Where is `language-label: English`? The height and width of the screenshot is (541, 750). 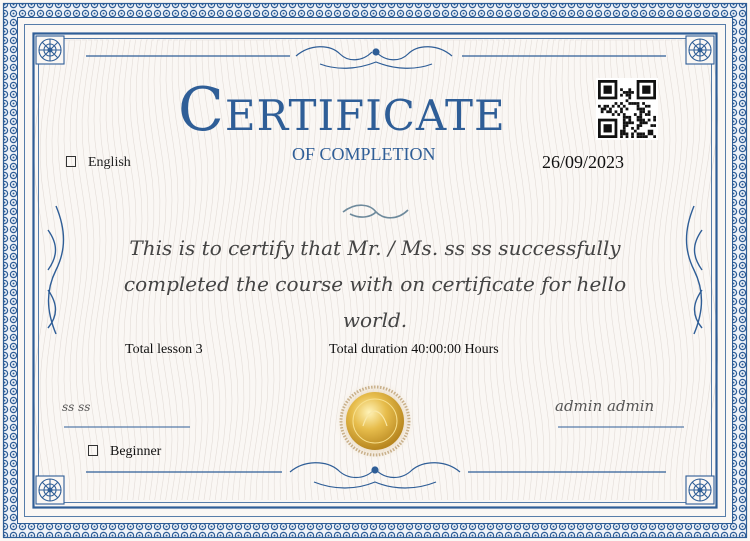
language-label: English is located at coordinates (98, 163).